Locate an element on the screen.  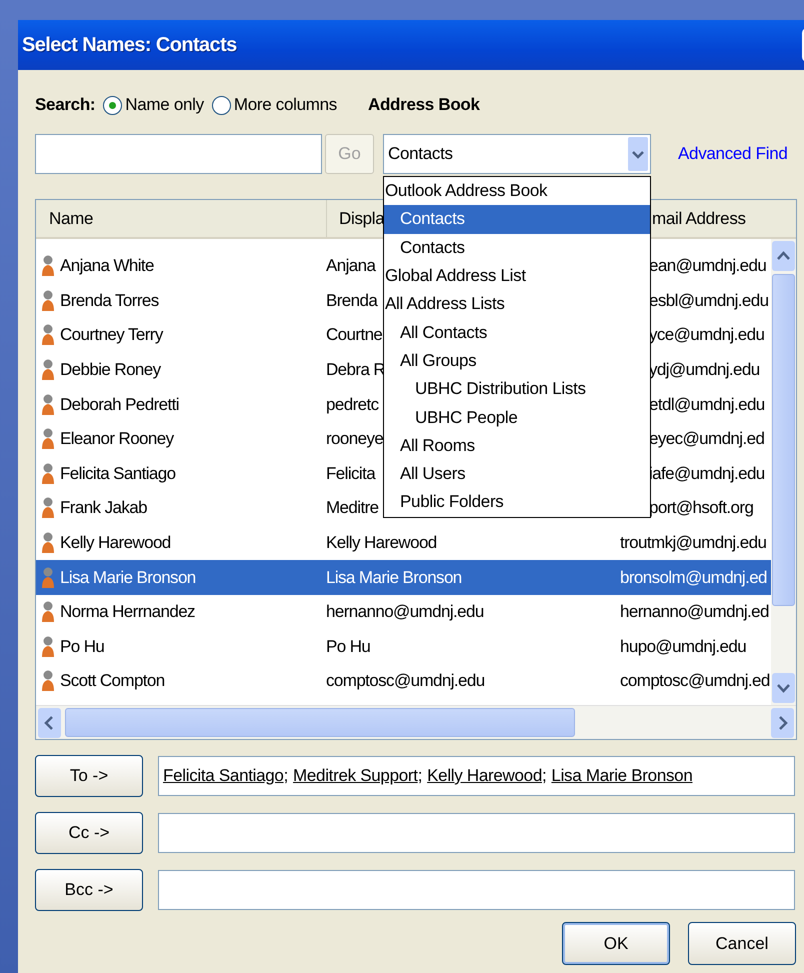
table-cell: Lisa Marie Bronson is located at coordinates (471, 577).